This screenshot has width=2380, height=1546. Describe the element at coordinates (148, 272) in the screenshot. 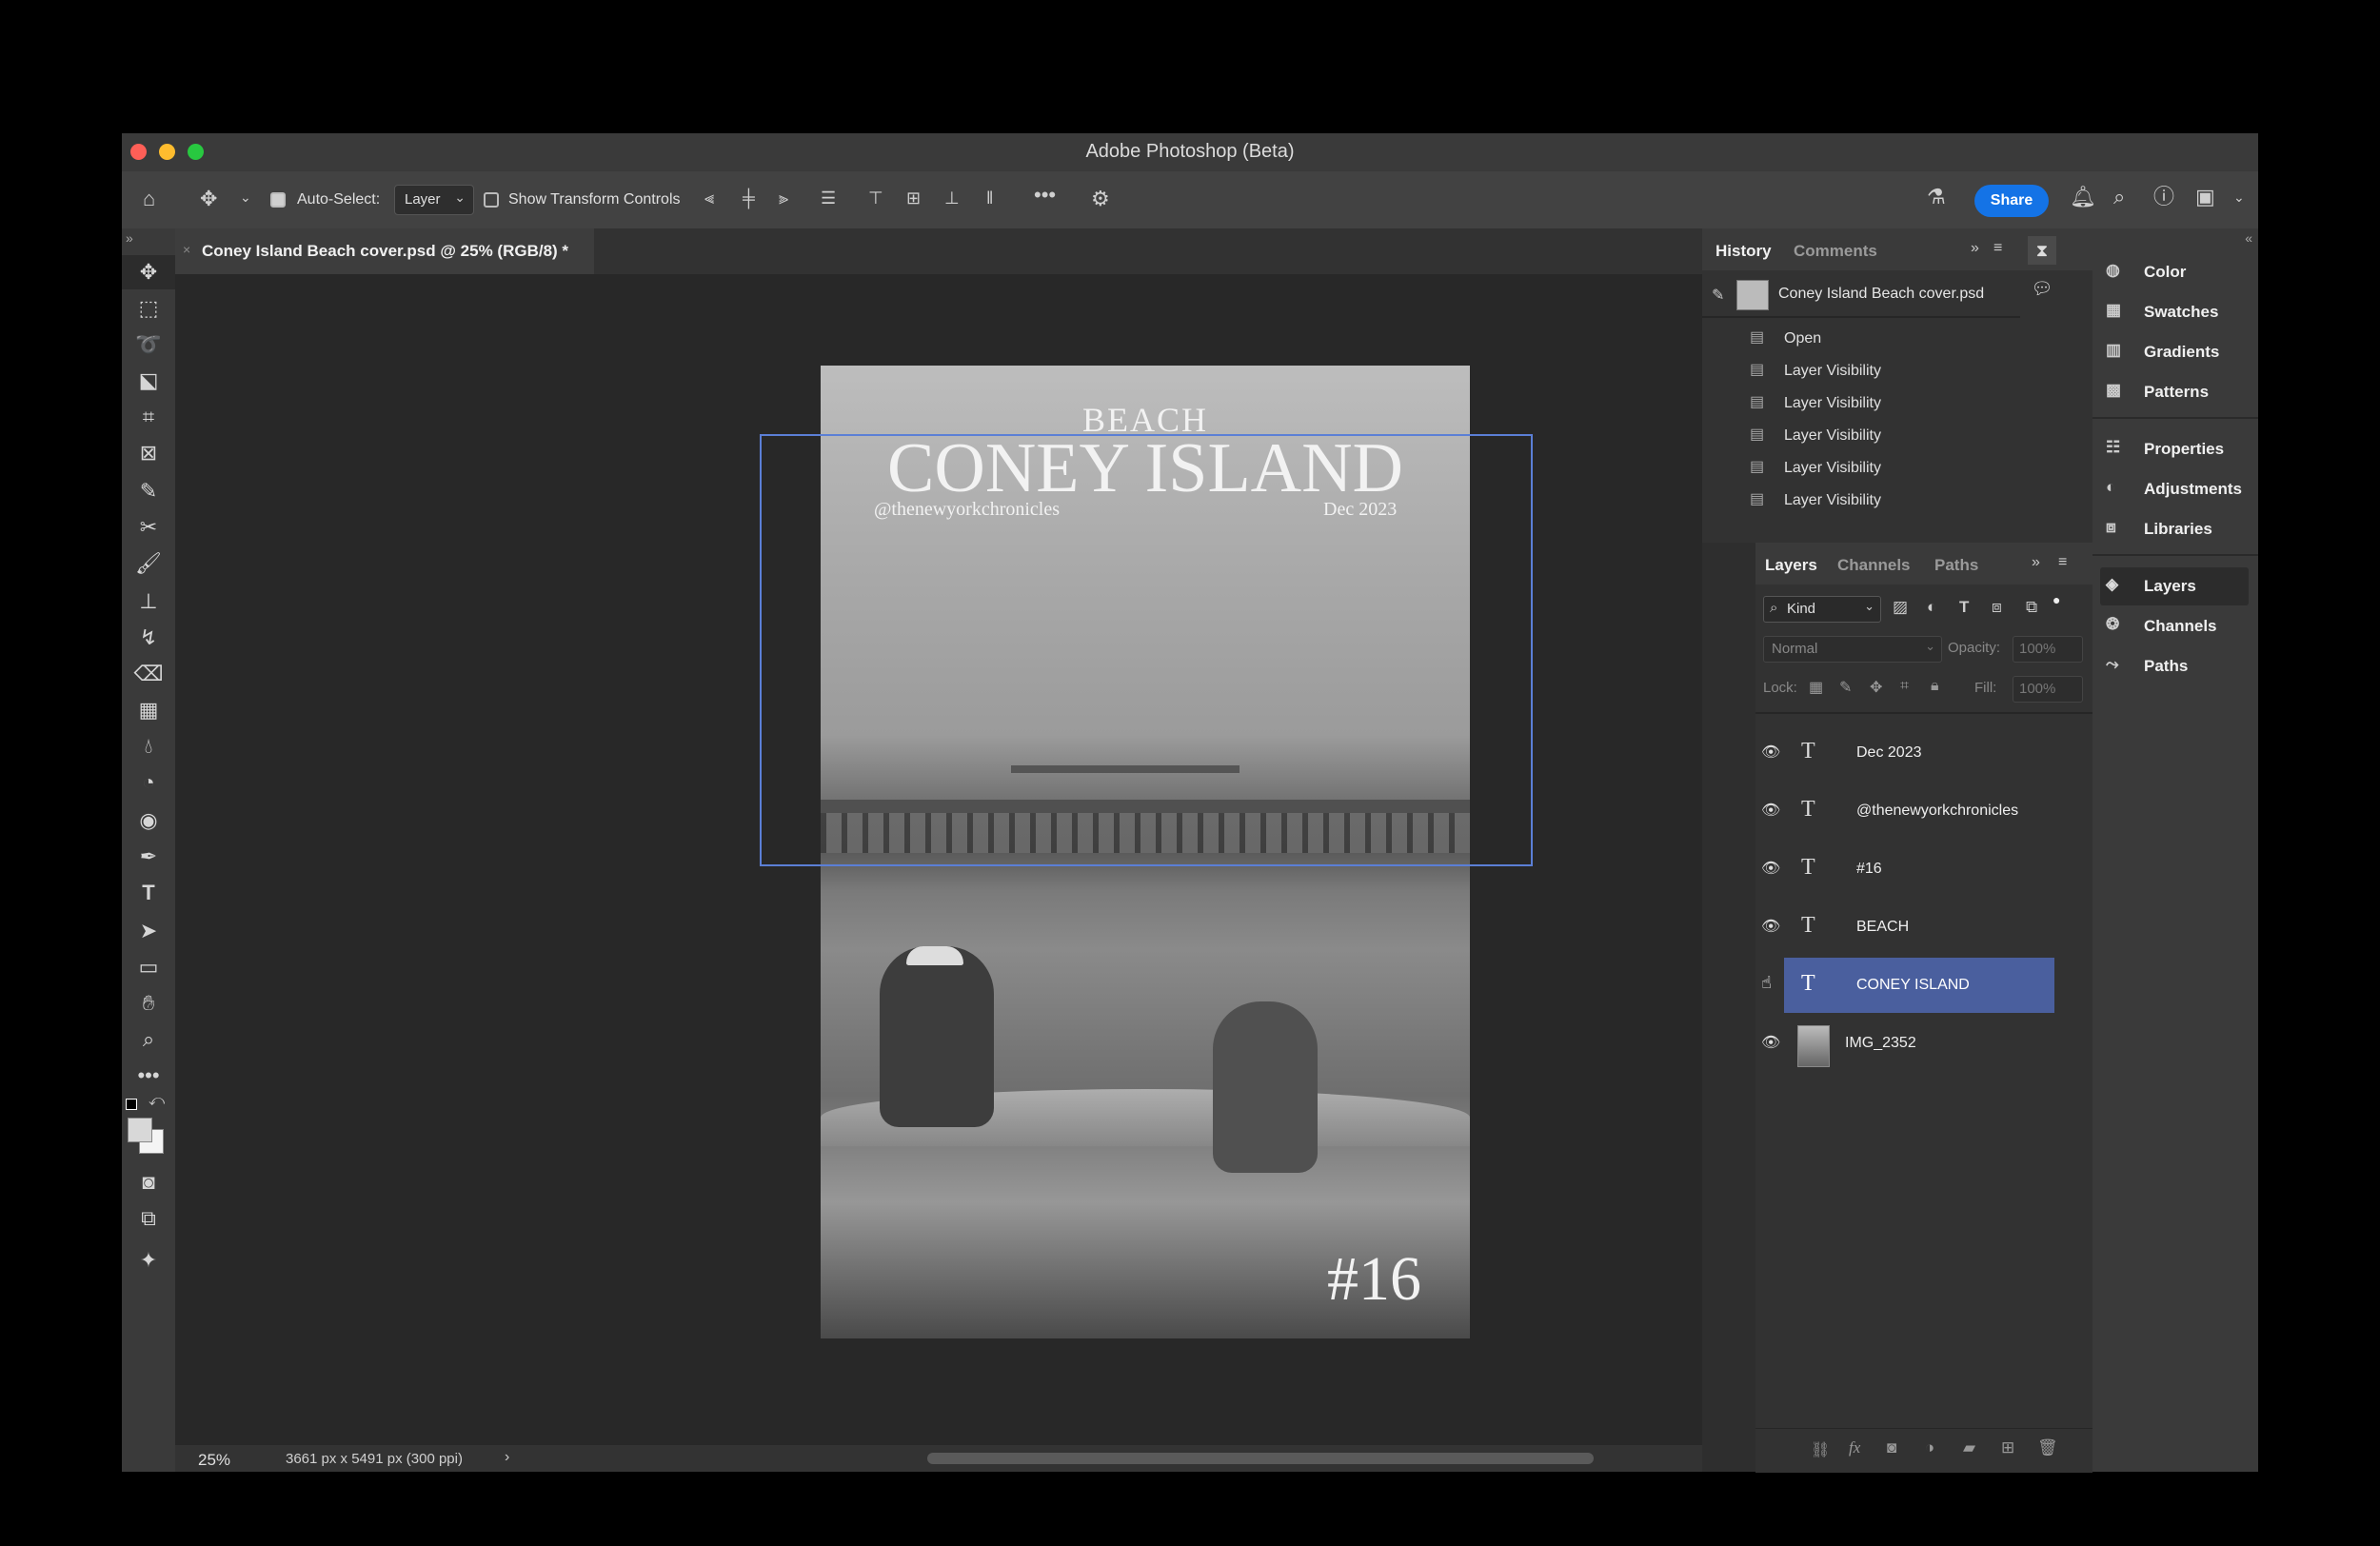

I see `move-tool: ✥` at that location.